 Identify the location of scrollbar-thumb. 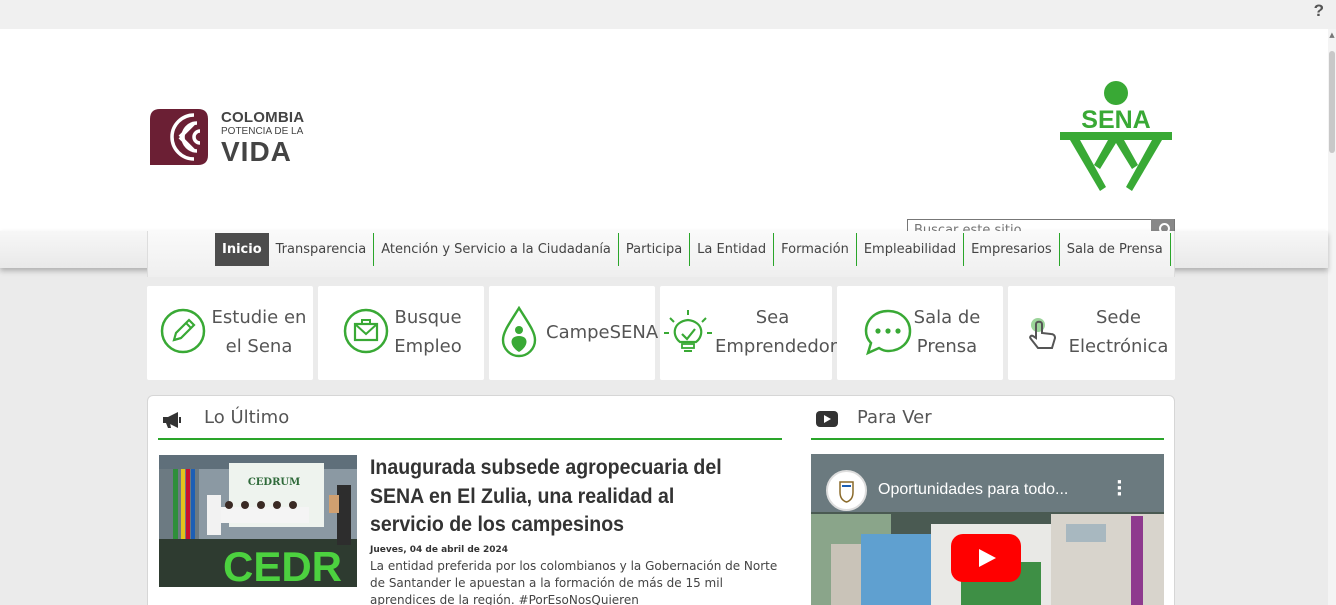
(1332, 102).